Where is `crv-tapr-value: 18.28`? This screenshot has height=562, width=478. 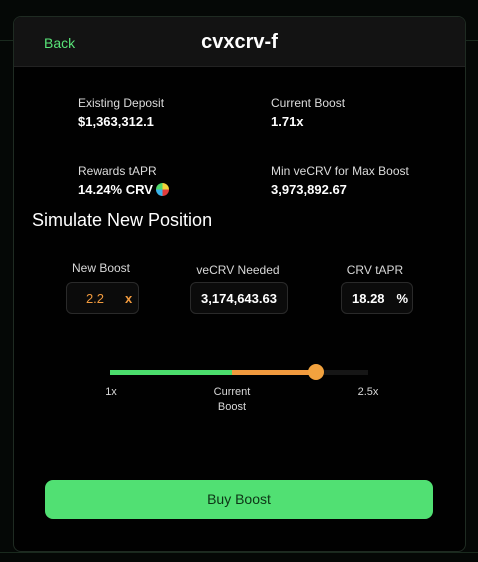 crv-tapr-value: 18.28 is located at coordinates (368, 298).